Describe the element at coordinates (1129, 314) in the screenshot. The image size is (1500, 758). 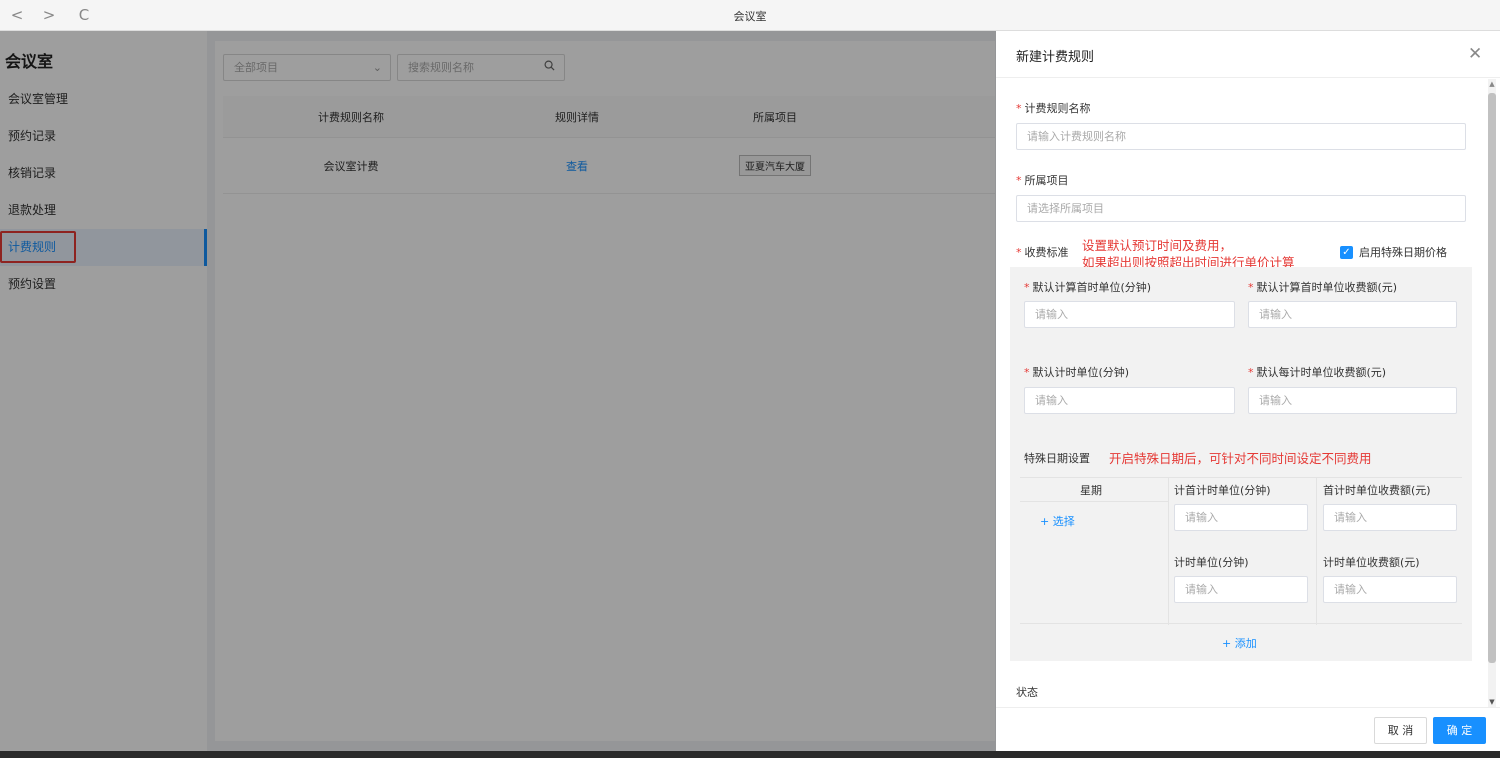
I see `default-first-unit-input: 请输入` at that location.